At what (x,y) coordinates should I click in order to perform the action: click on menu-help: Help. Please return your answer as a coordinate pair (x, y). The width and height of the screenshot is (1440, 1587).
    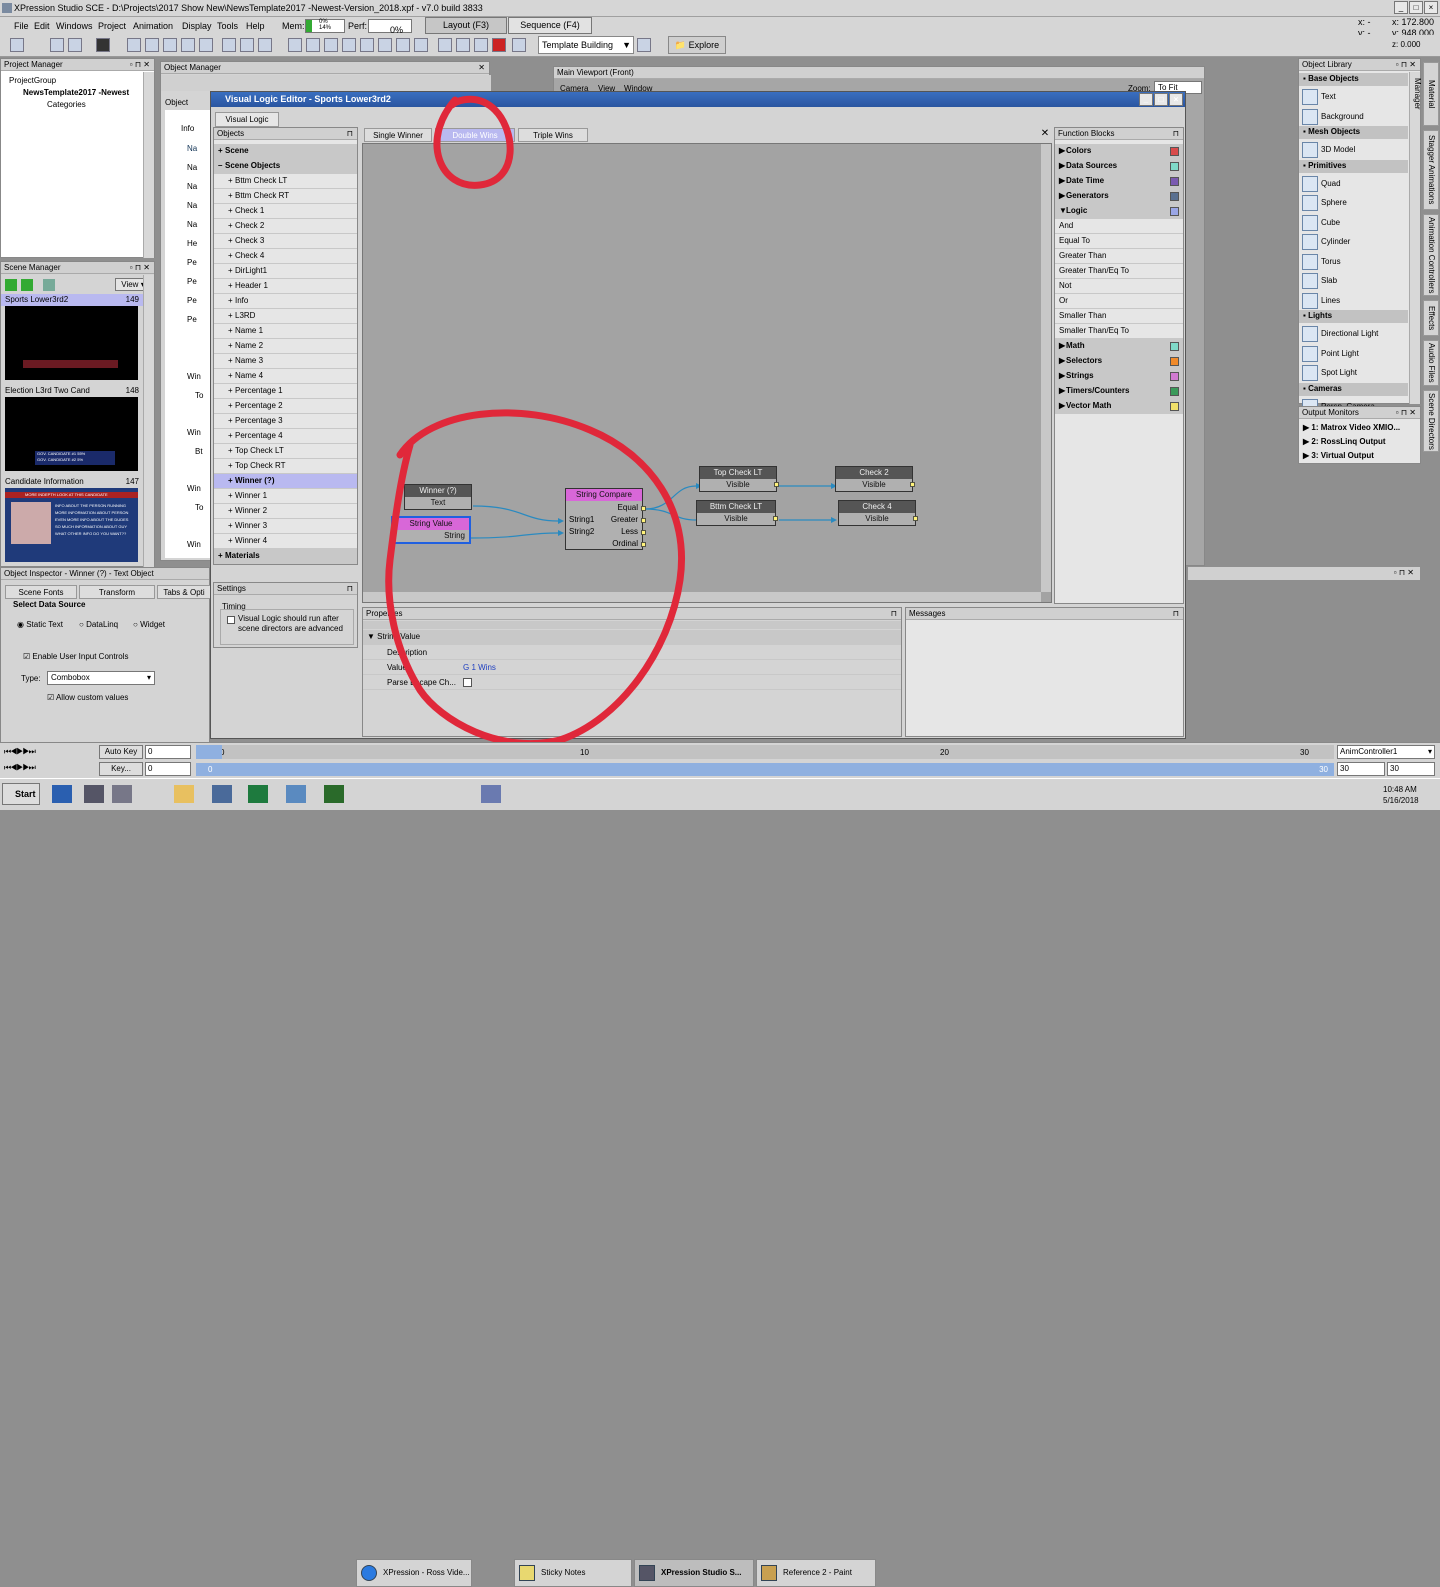
    Looking at the image, I should click on (255, 26).